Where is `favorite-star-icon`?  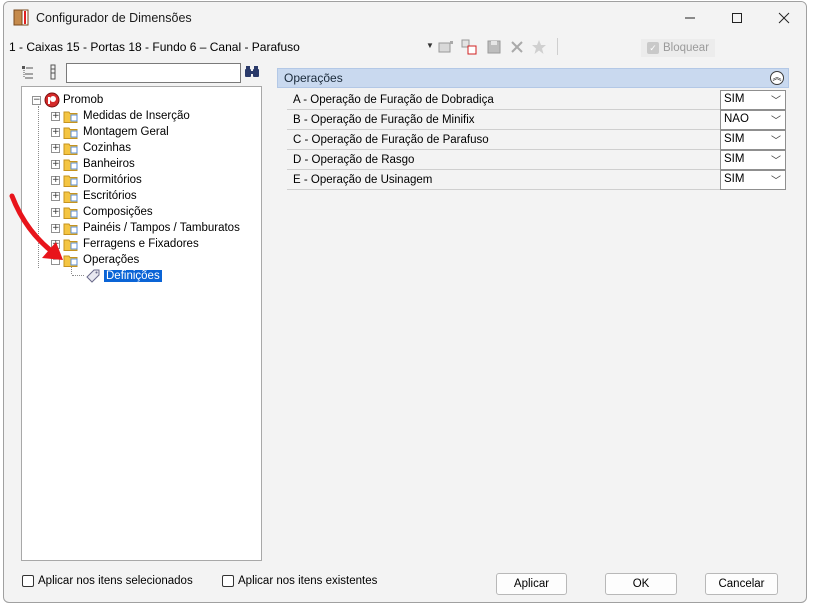
favorite-star-icon is located at coordinates (539, 47).